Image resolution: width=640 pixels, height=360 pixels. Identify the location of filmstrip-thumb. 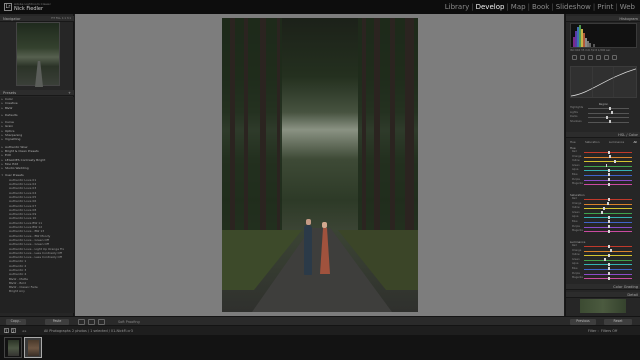
(13, 347).